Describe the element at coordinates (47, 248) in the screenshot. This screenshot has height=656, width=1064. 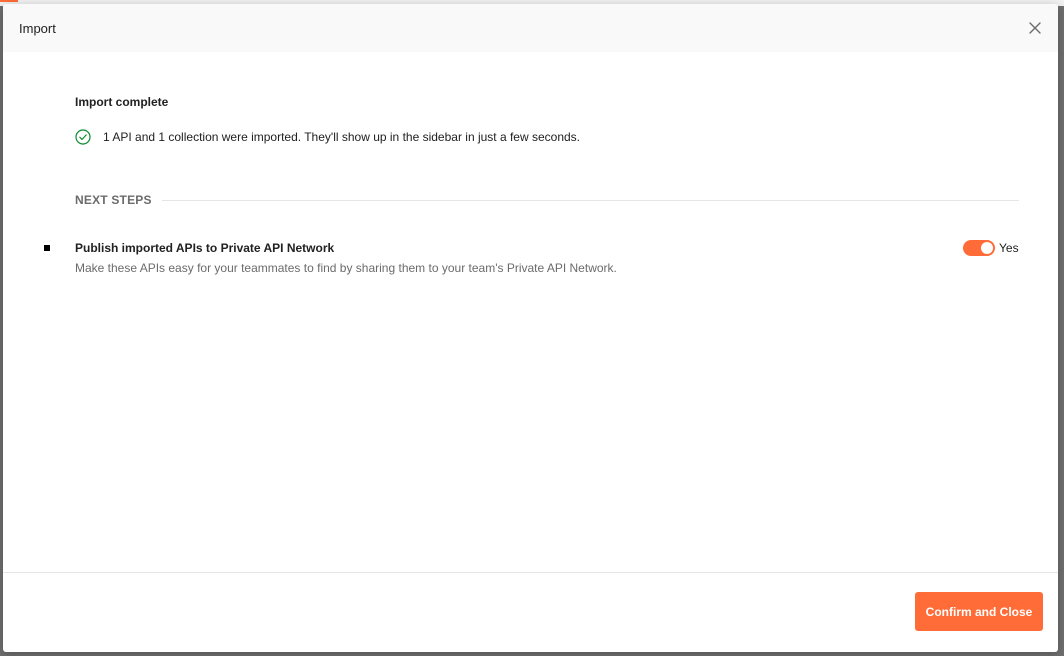
I see `step-bullet` at that location.